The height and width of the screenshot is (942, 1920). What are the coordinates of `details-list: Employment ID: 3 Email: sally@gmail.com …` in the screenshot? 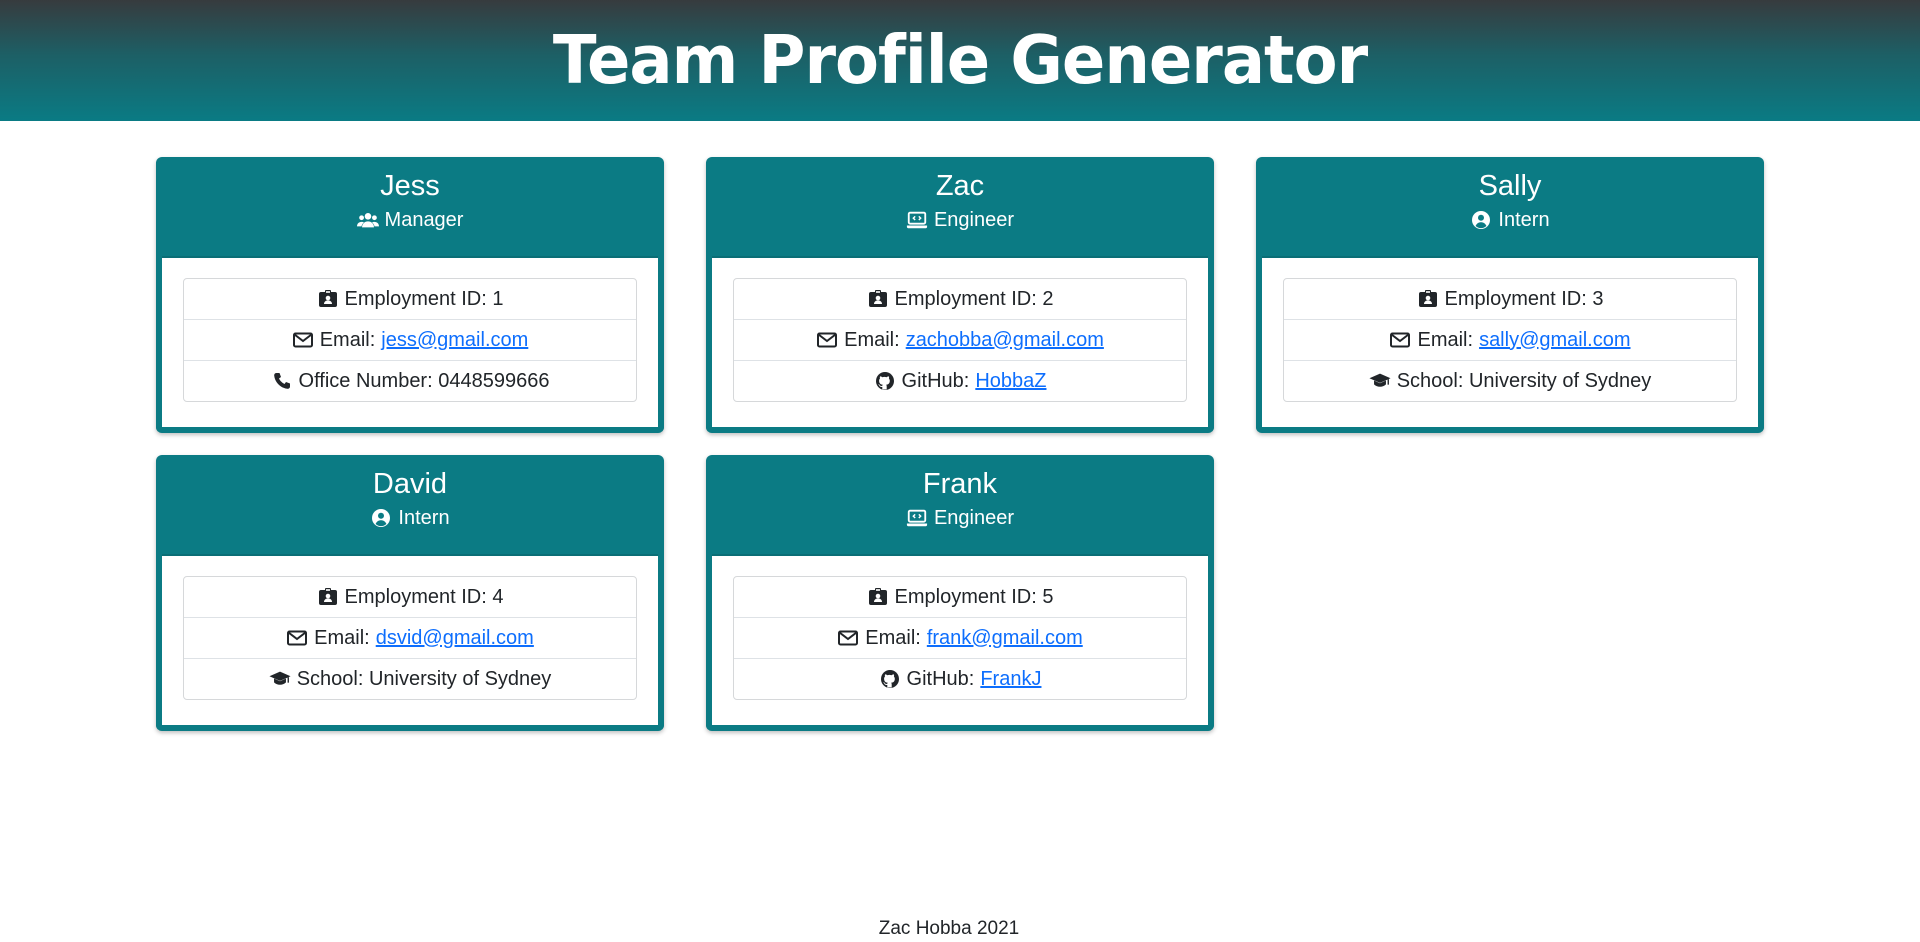 It's located at (1510, 340).